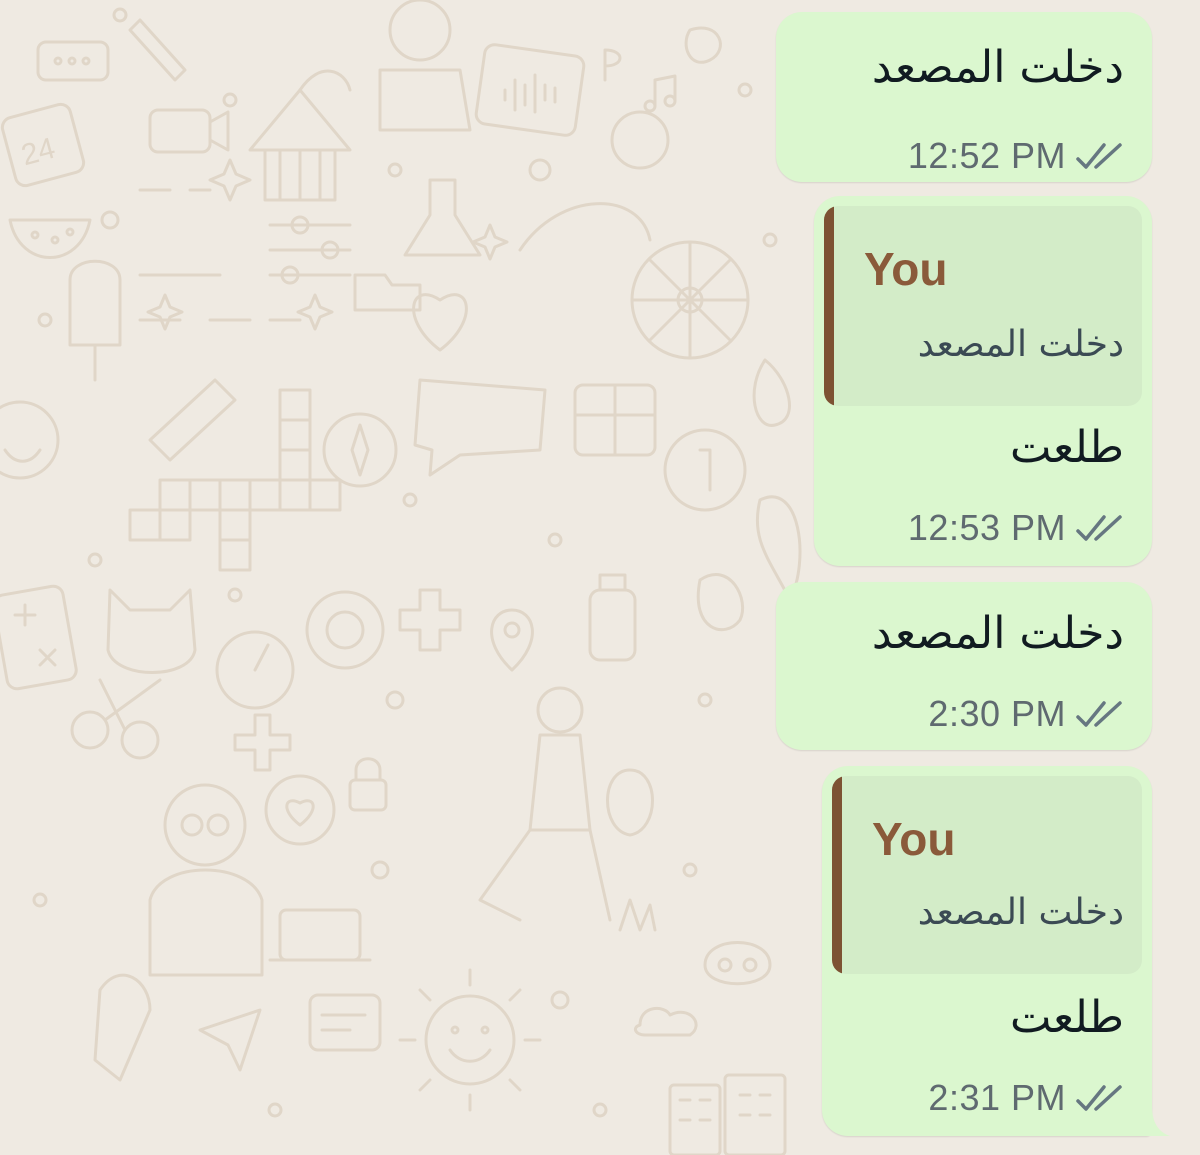 Image resolution: width=1200 pixels, height=1155 pixels. I want to click on message-time: 2:31 PM, so click(997, 1097).